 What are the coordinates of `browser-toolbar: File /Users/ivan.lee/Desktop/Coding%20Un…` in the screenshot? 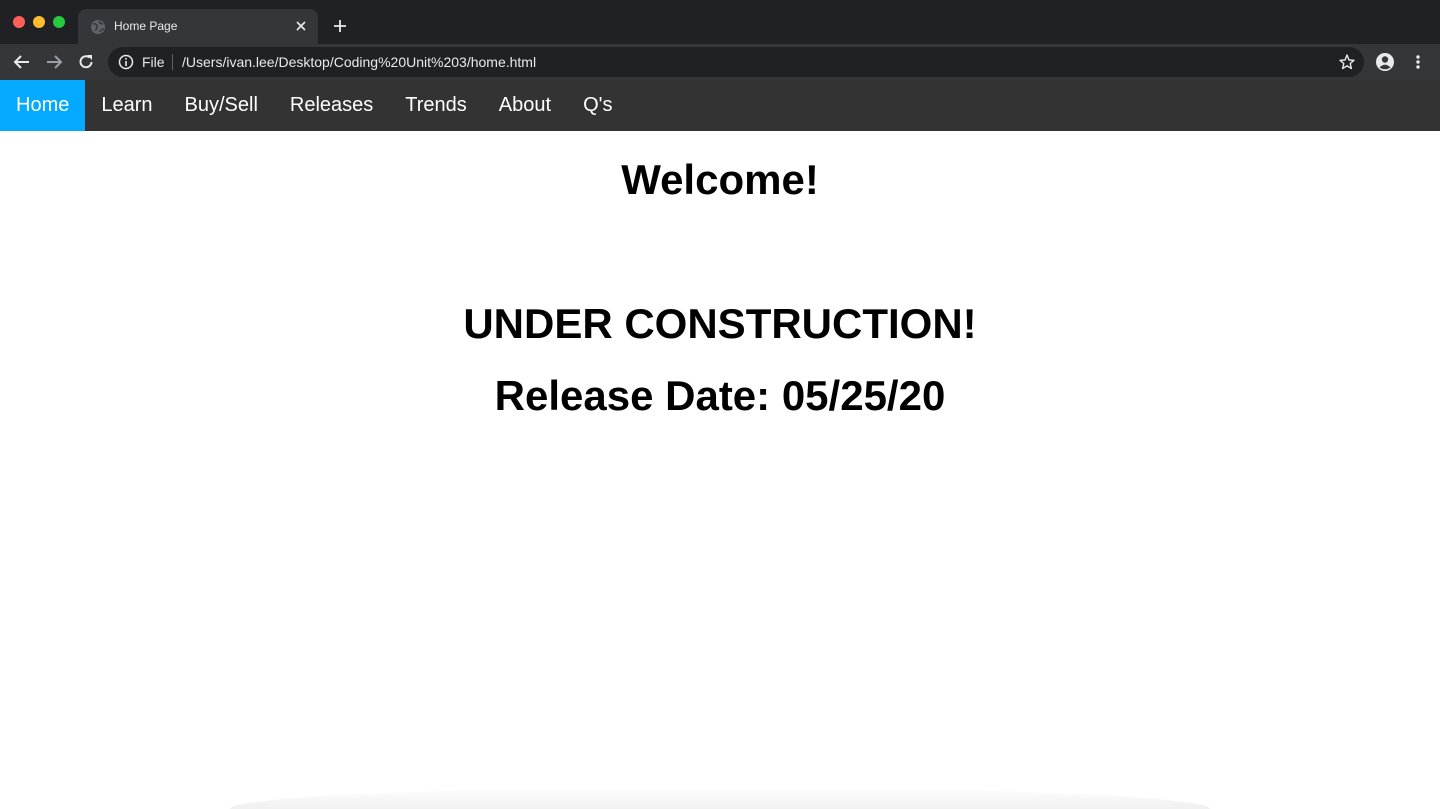 It's located at (720, 62).